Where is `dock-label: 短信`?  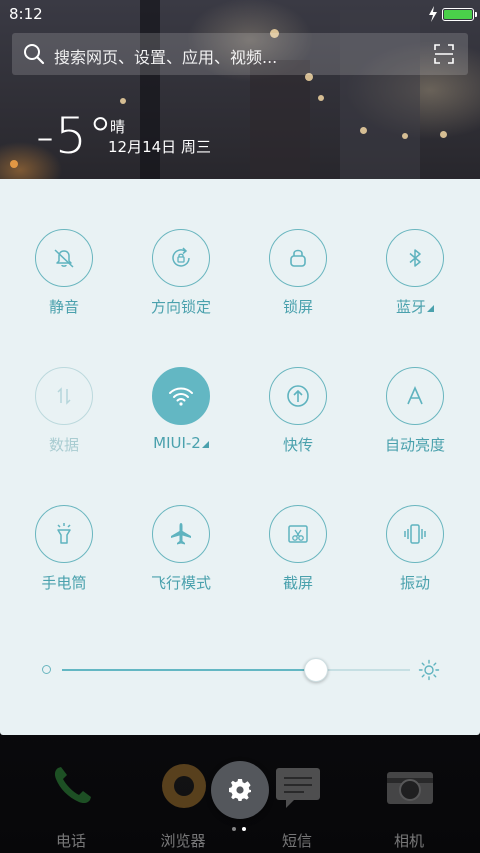
dock-label: 短信 is located at coordinates (296, 841).